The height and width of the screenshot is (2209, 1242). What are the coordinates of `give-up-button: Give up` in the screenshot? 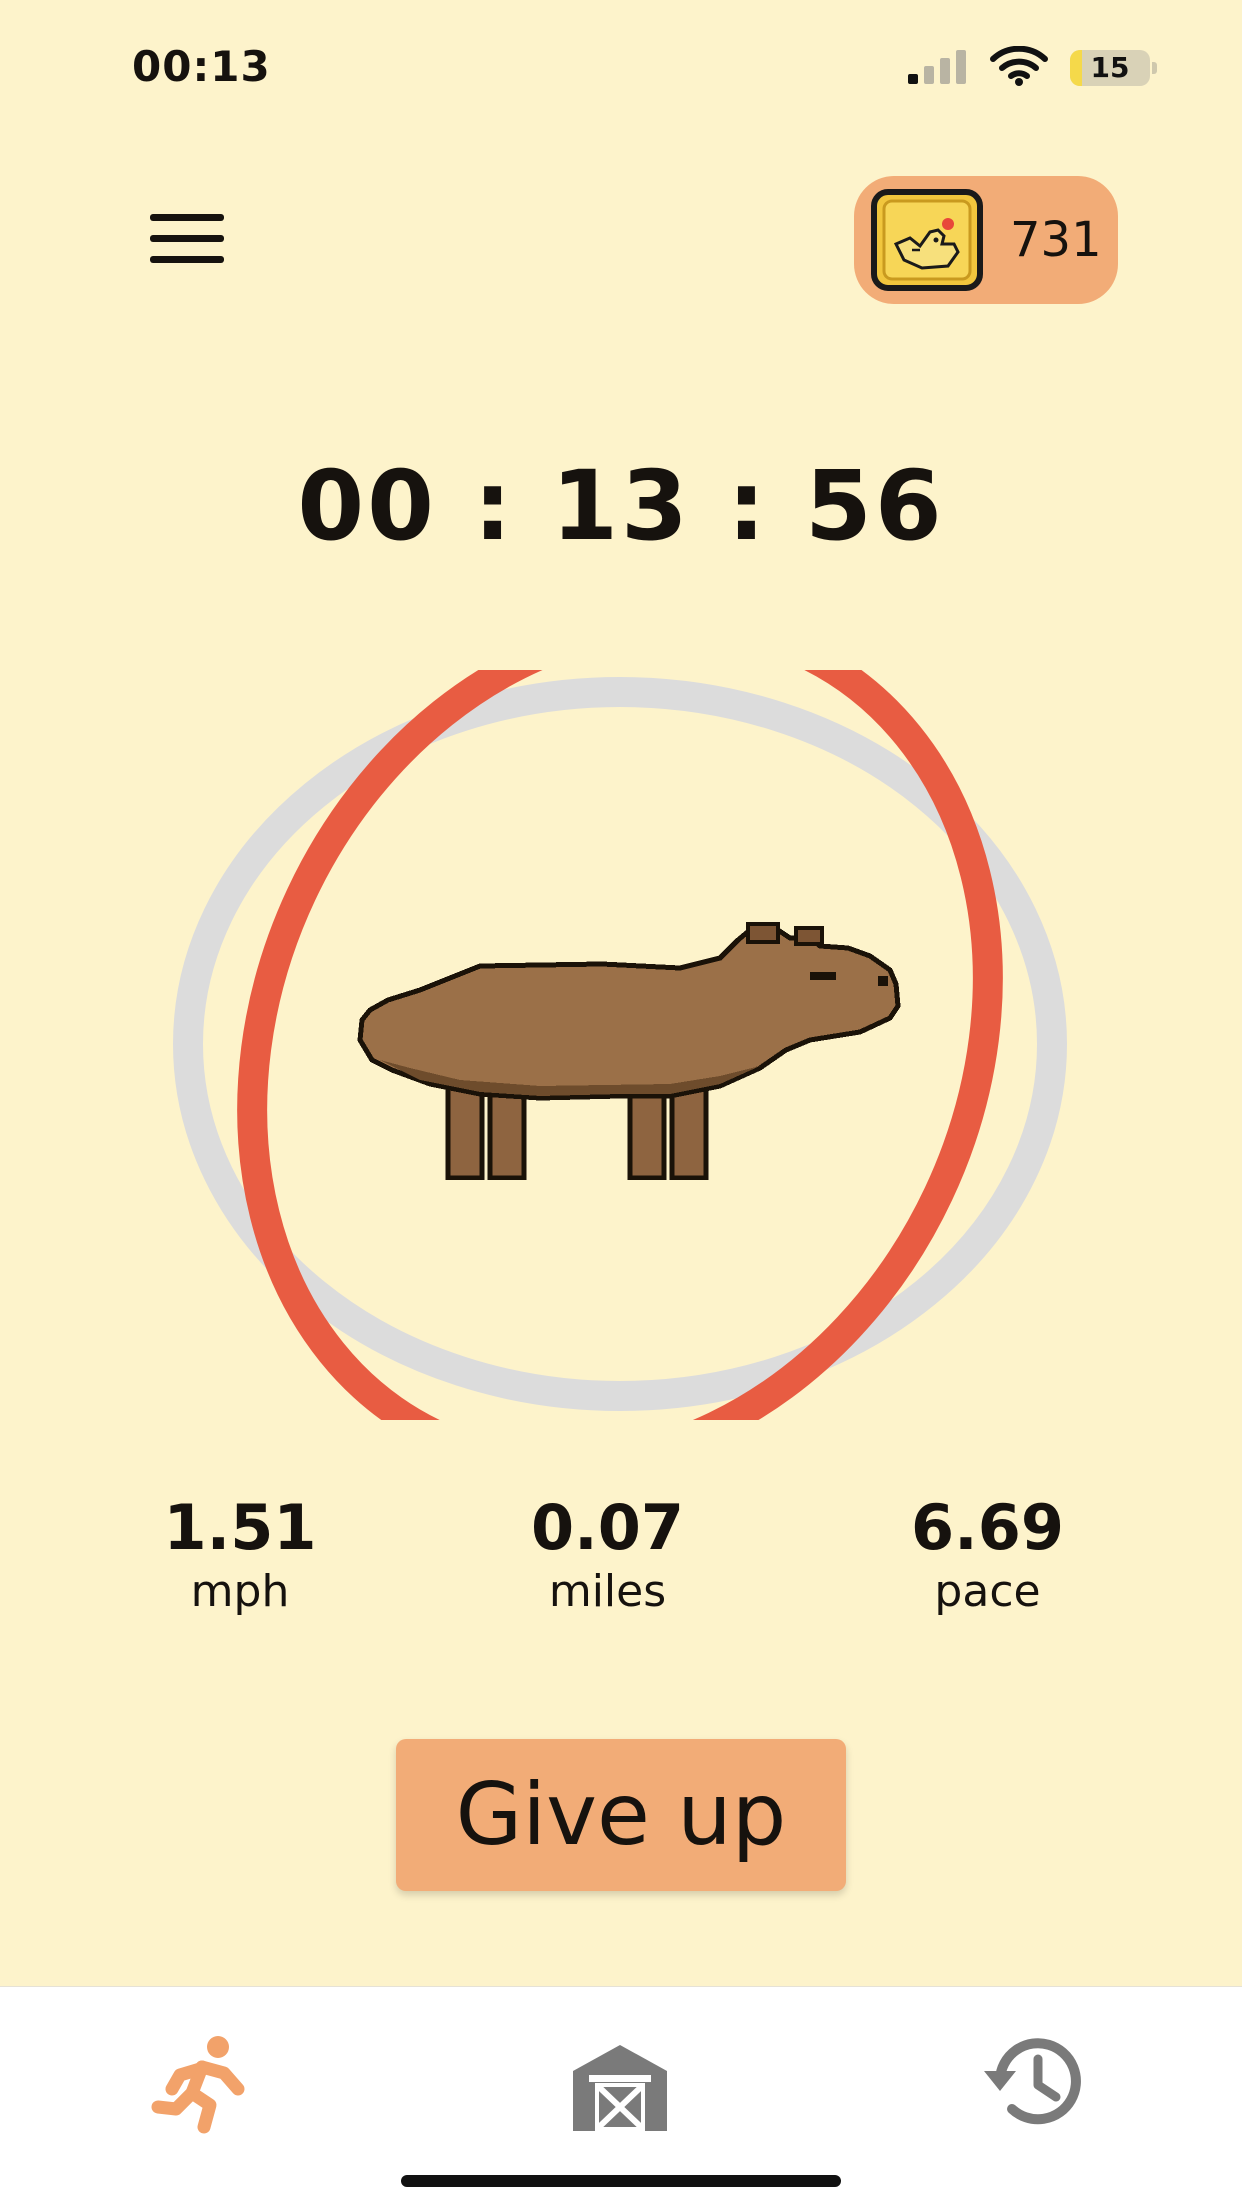 It's located at (621, 1815).